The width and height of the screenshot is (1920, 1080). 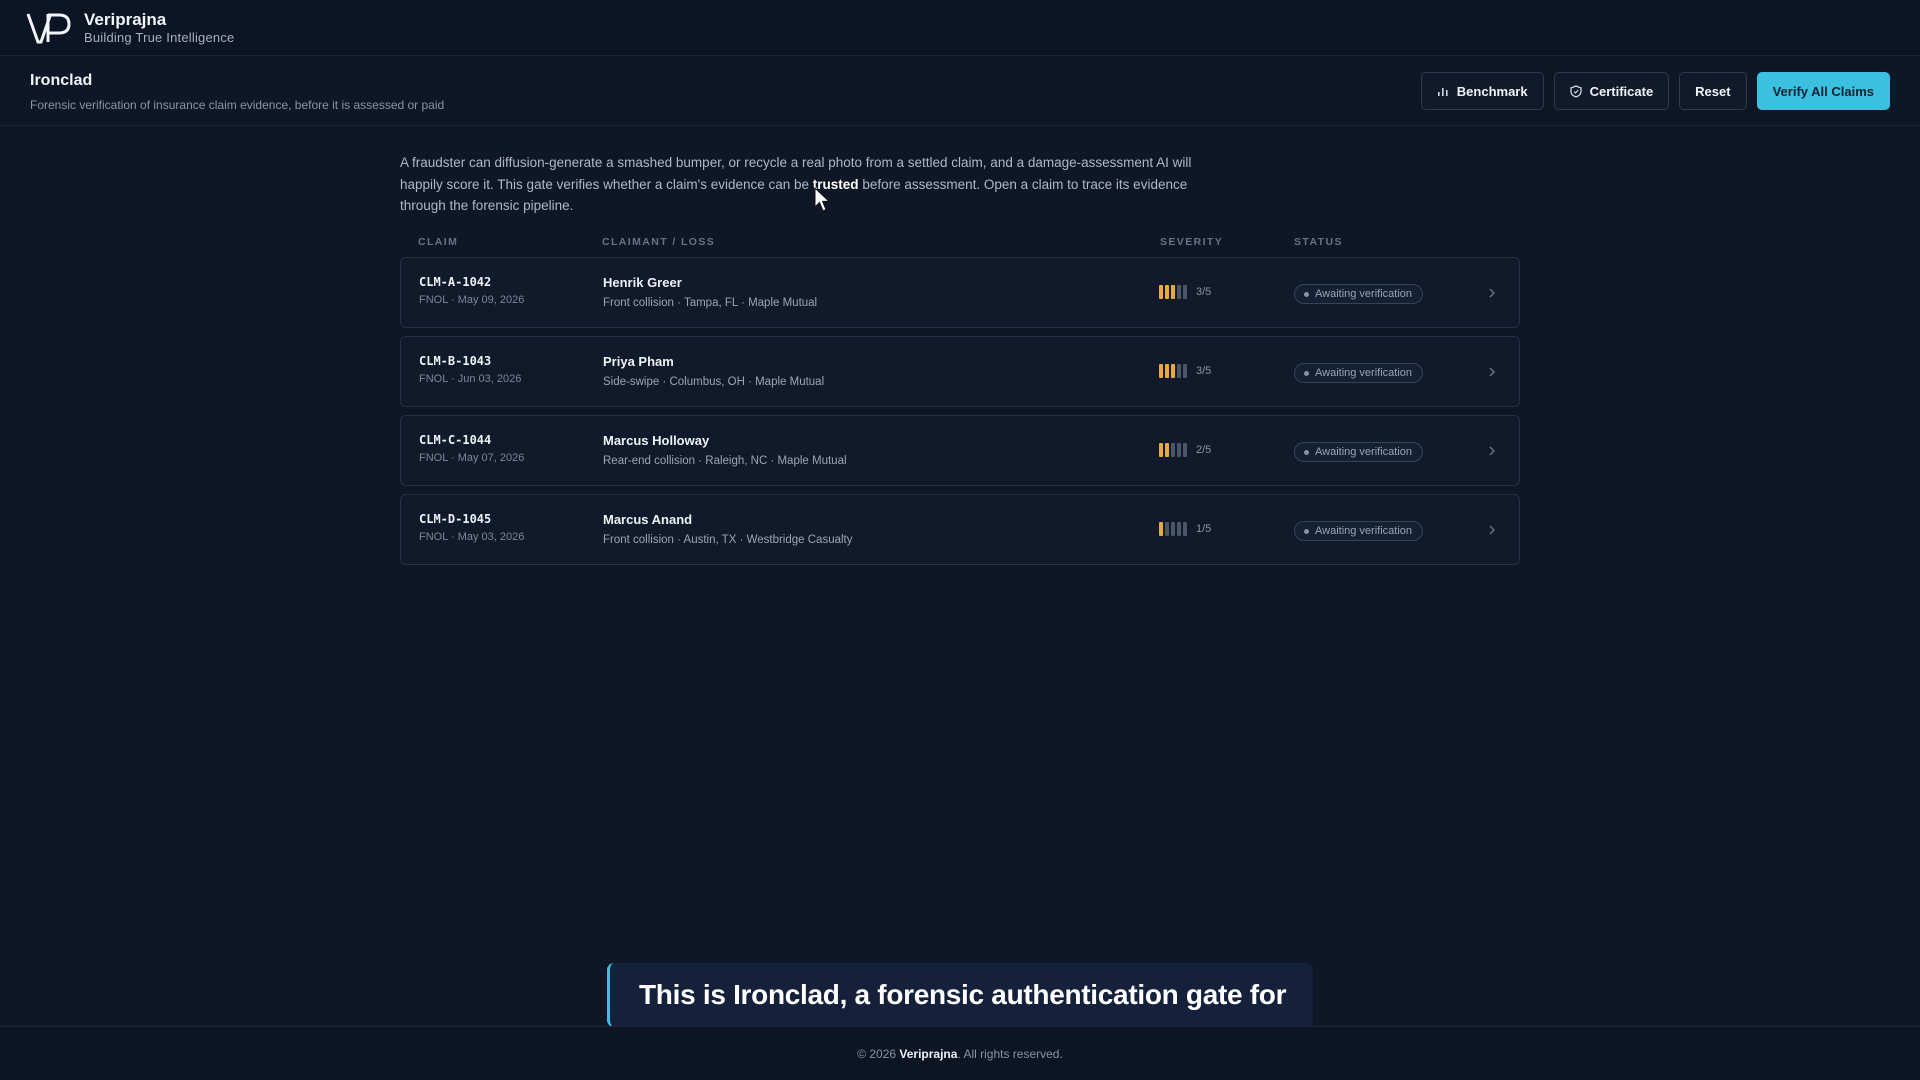 What do you see at coordinates (656, 440) in the screenshot?
I see `claimant-name: Marcus Holloway` at bounding box center [656, 440].